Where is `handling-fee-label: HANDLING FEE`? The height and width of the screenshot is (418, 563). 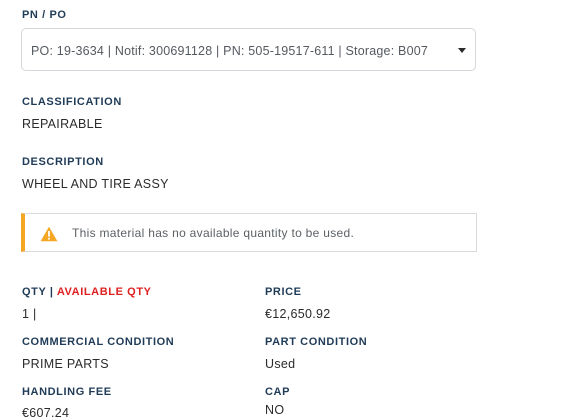
handling-fee-label: HANDLING FEE is located at coordinates (67, 392).